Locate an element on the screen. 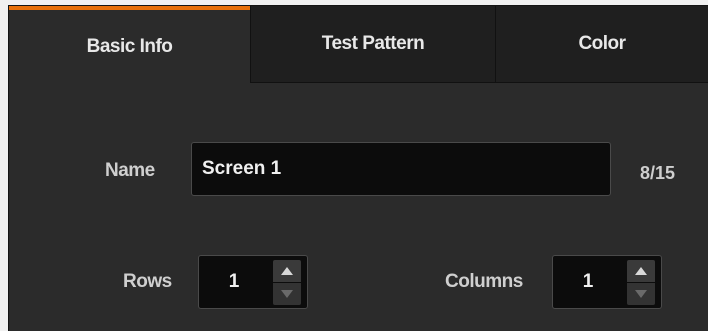 The image size is (708, 331). name-char-counter: 8/15 is located at coordinates (658, 173).